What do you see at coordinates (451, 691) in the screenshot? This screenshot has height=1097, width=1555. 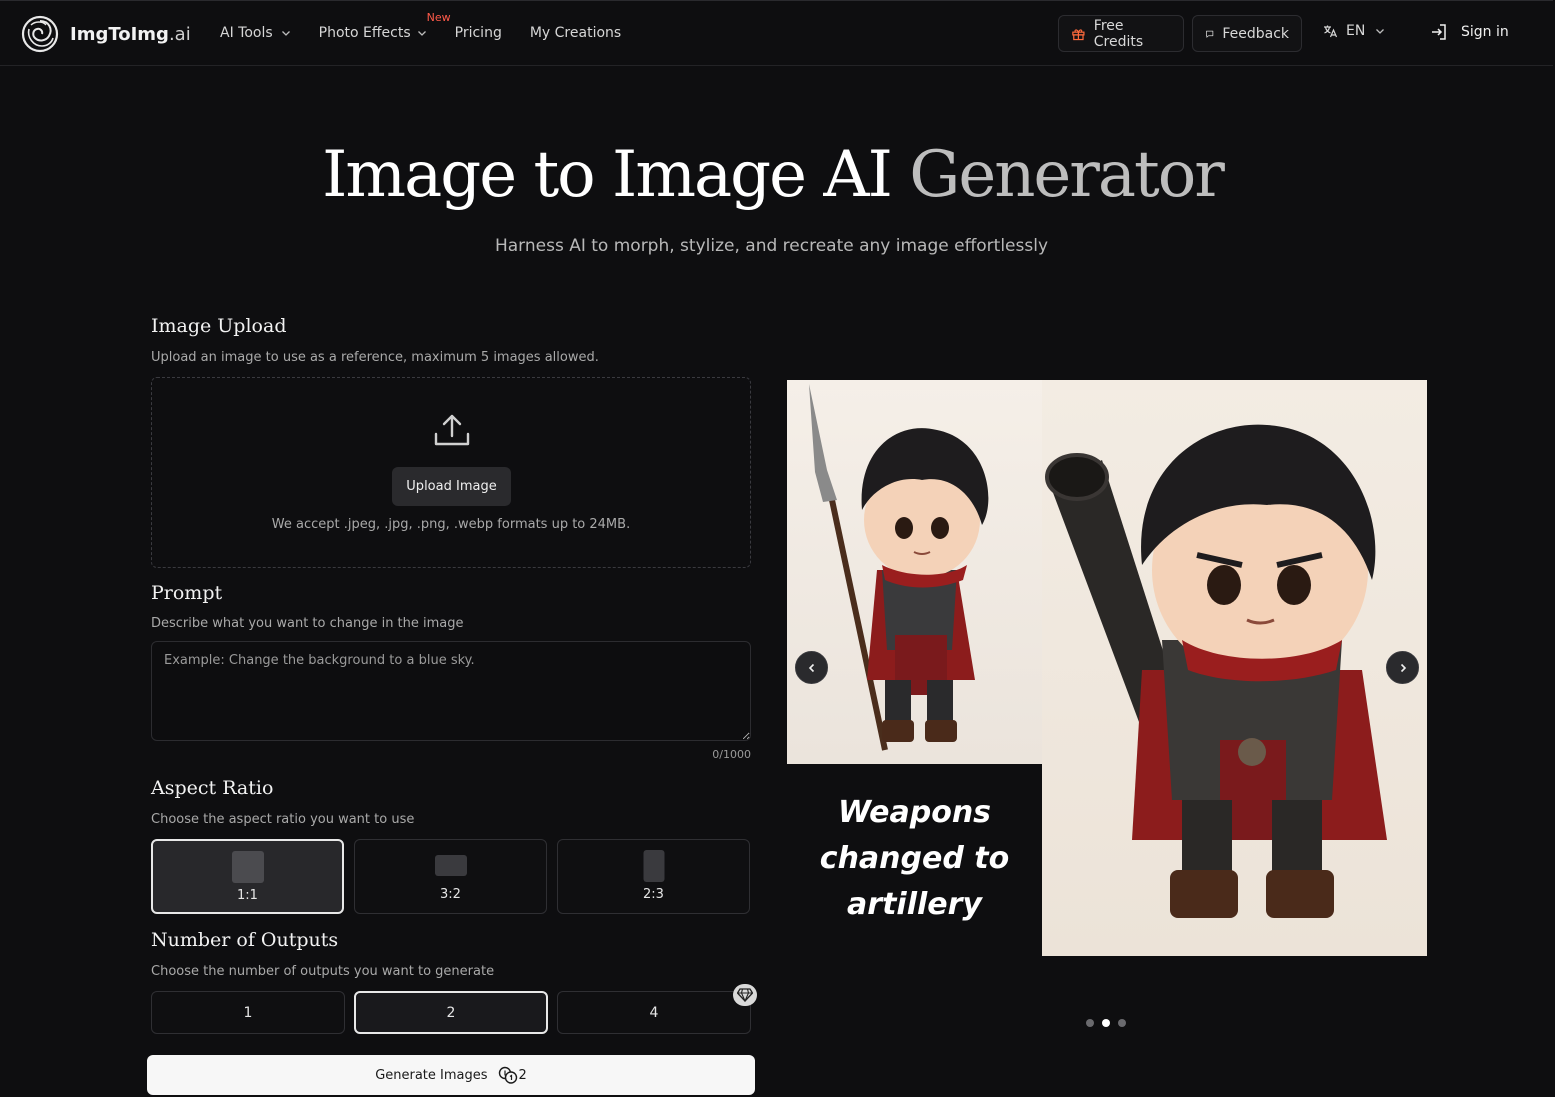 I see `prompt-input` at bounding box center [451, 691].